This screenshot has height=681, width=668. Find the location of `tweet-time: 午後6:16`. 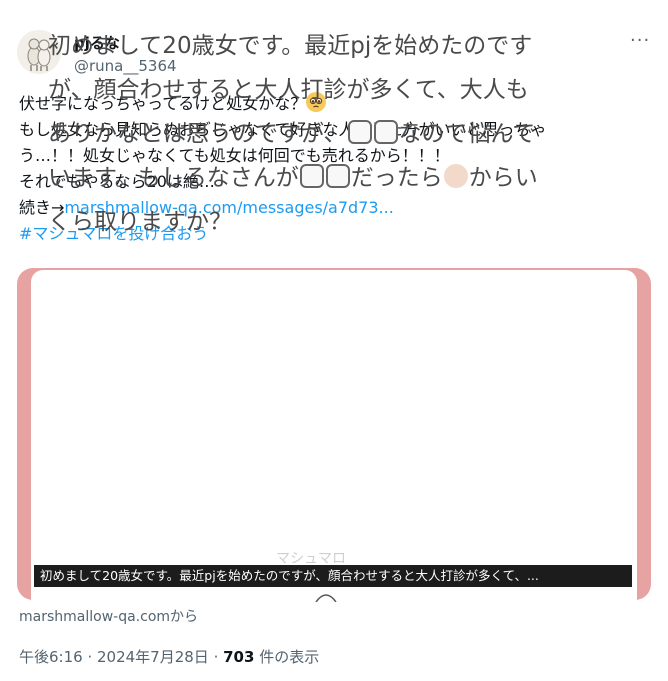

tweet-time: 午後6:16 is located at coordinates (51, 657).